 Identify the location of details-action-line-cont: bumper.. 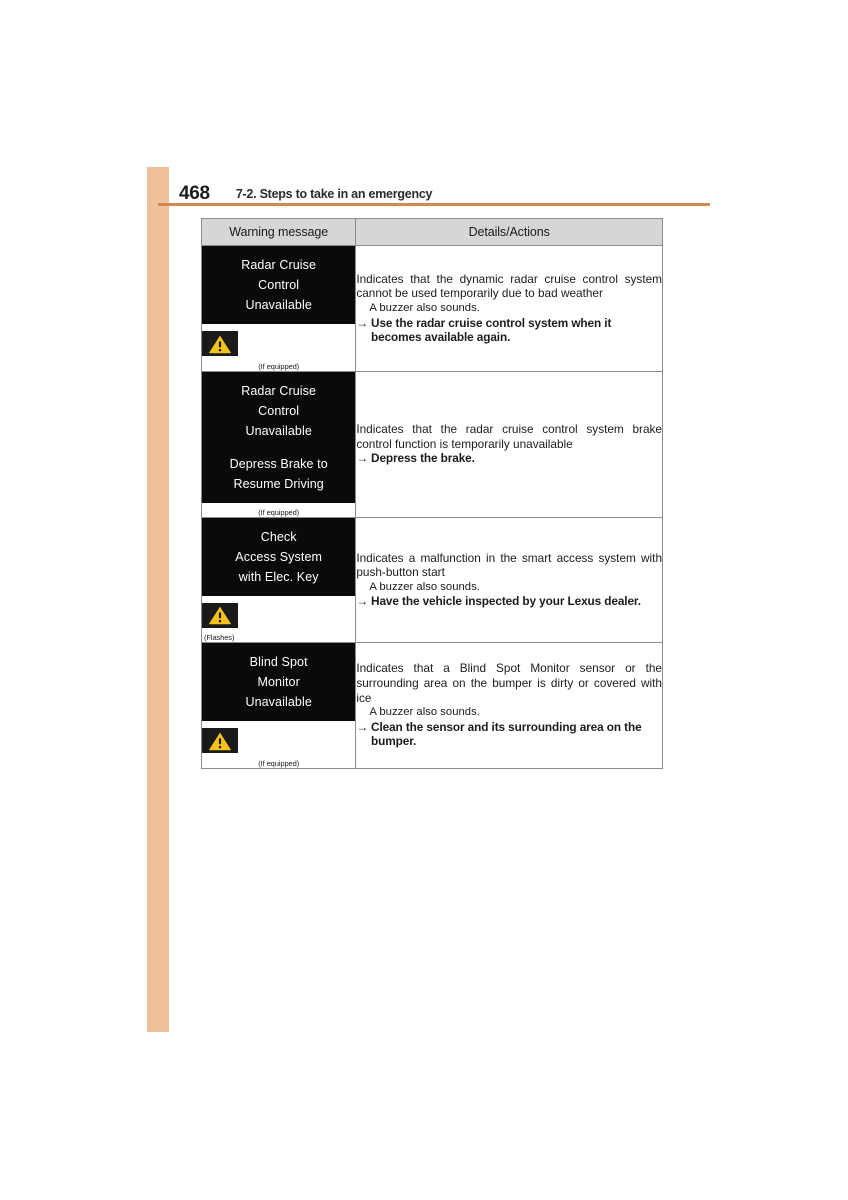
(394, 741).